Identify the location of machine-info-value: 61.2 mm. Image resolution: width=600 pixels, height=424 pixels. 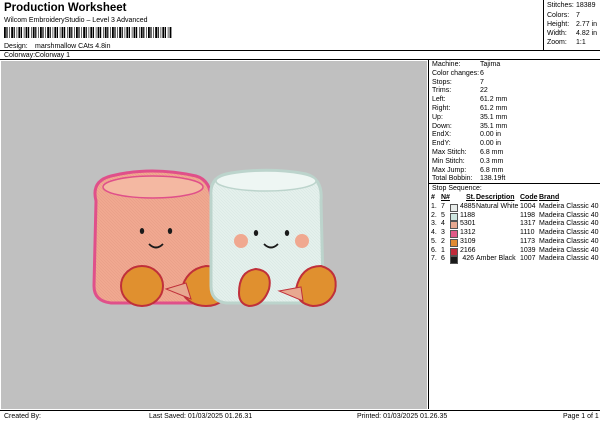
(494, 108).